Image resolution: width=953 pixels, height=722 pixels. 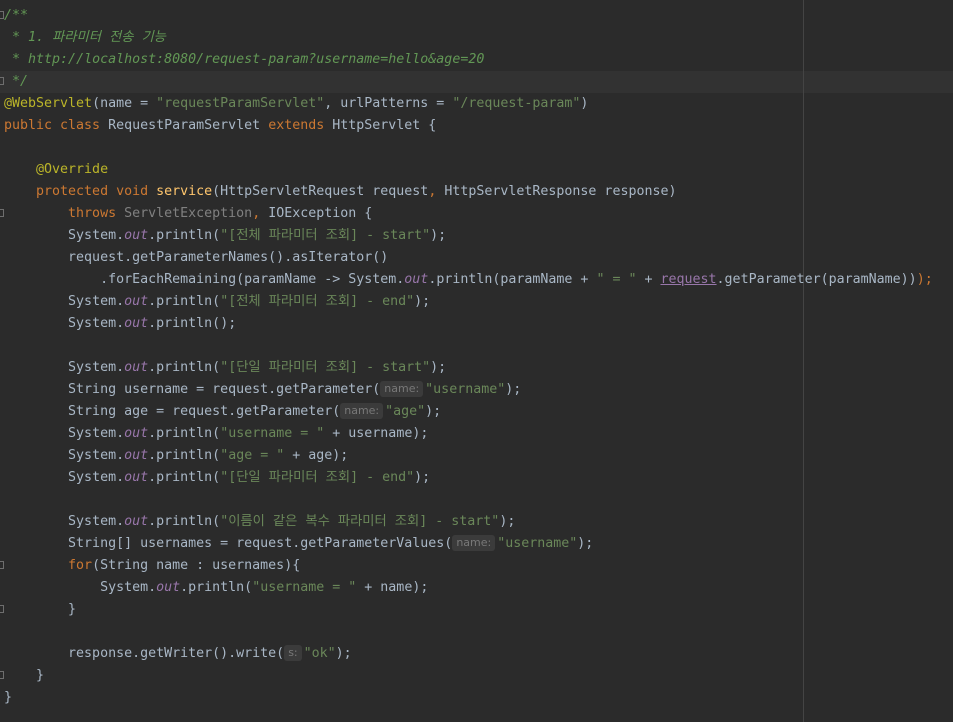 I want to click on code-text: .forEachRemaining(paramName -> System., so click(x=204, y=279).